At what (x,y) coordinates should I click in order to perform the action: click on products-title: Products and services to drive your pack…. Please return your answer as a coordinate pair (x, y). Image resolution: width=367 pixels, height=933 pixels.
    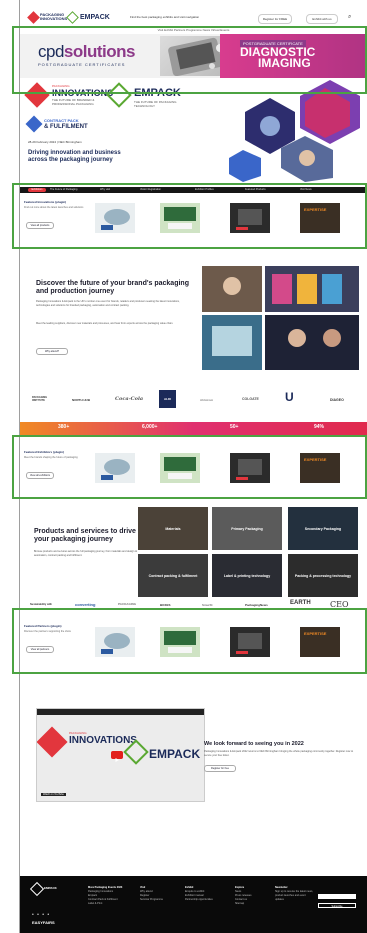
    Looking at the image, I should click on (85, 535).